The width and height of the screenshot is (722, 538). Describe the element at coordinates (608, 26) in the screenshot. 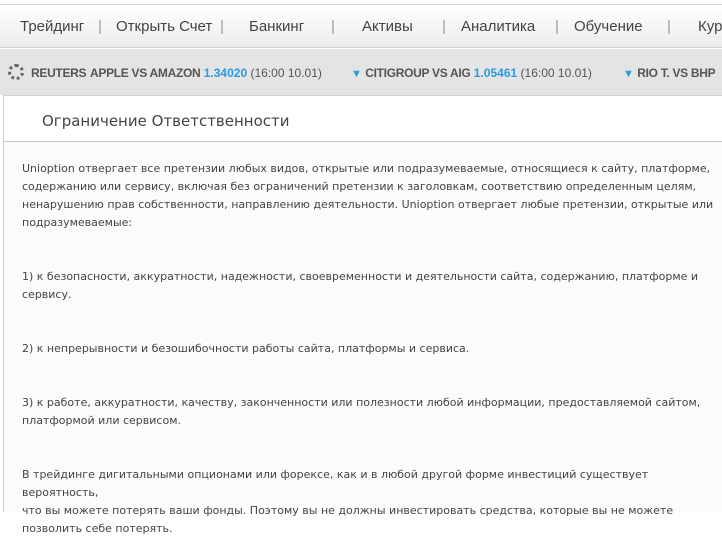

I see `nav-item-education: Обучение` at that location.